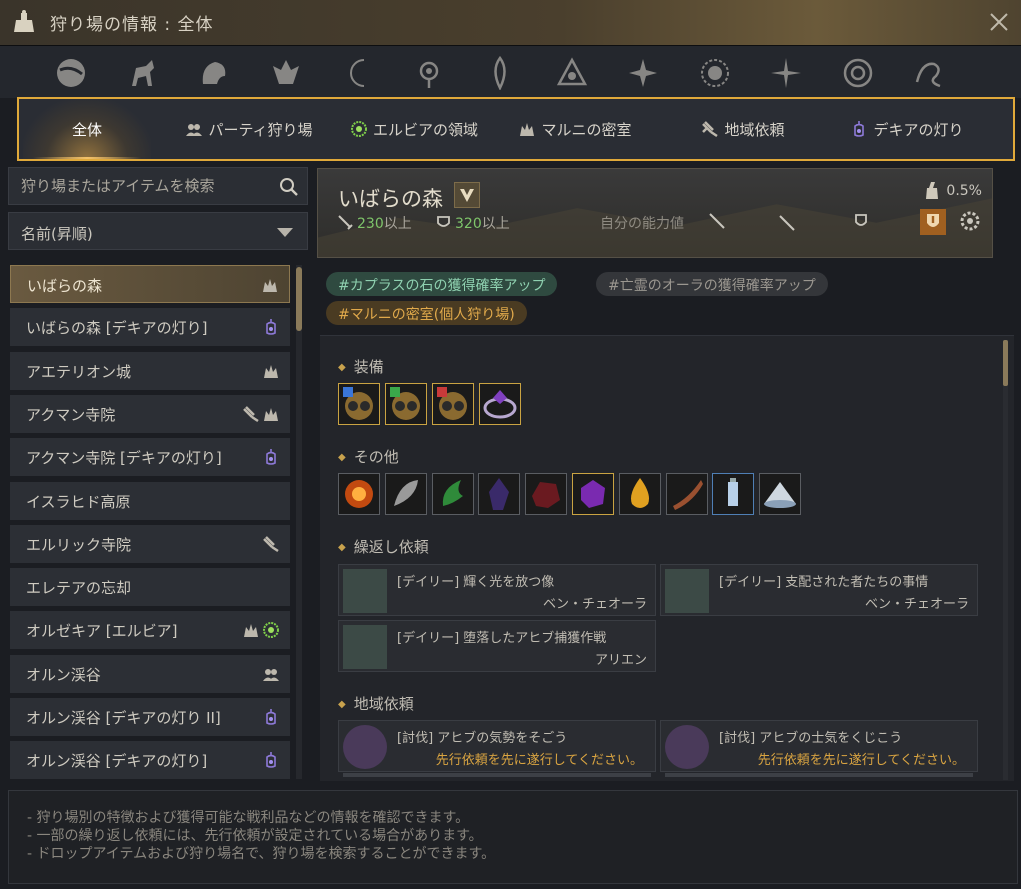 The height and width of the screenshot is (889, 1021). Describe the element at coordinates (248, 818) in the screenshot. I see `footer-line: - 狩り場別の特徴および獲得可能な戦利品などの情報を確認できます。` at that location.